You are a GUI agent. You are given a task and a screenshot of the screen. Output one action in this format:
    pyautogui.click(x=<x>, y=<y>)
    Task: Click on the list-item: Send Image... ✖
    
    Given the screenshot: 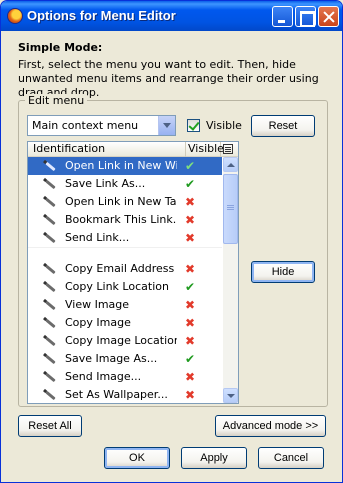 What is the action you would take?
    pyautogui.click(x=125, y=377)
    